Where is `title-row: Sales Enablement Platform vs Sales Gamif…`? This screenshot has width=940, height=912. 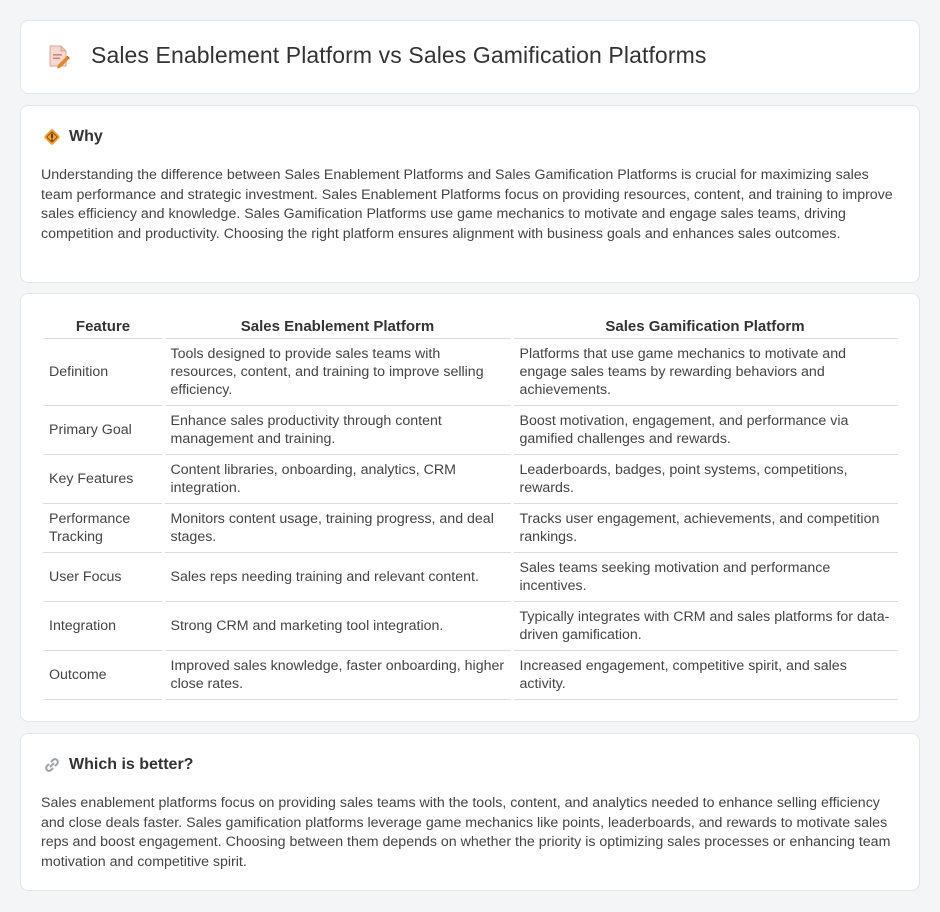
title-row: Sales Enablement Platform vs Sales Gamif… is located at coordinates (375, 55).